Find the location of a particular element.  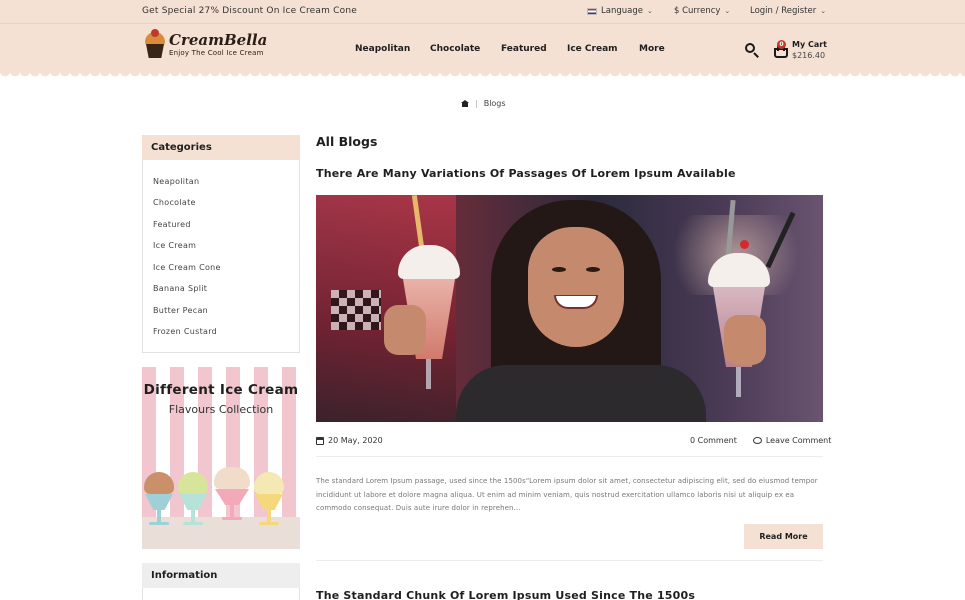

search-icon is located at coordinates (752, 50).